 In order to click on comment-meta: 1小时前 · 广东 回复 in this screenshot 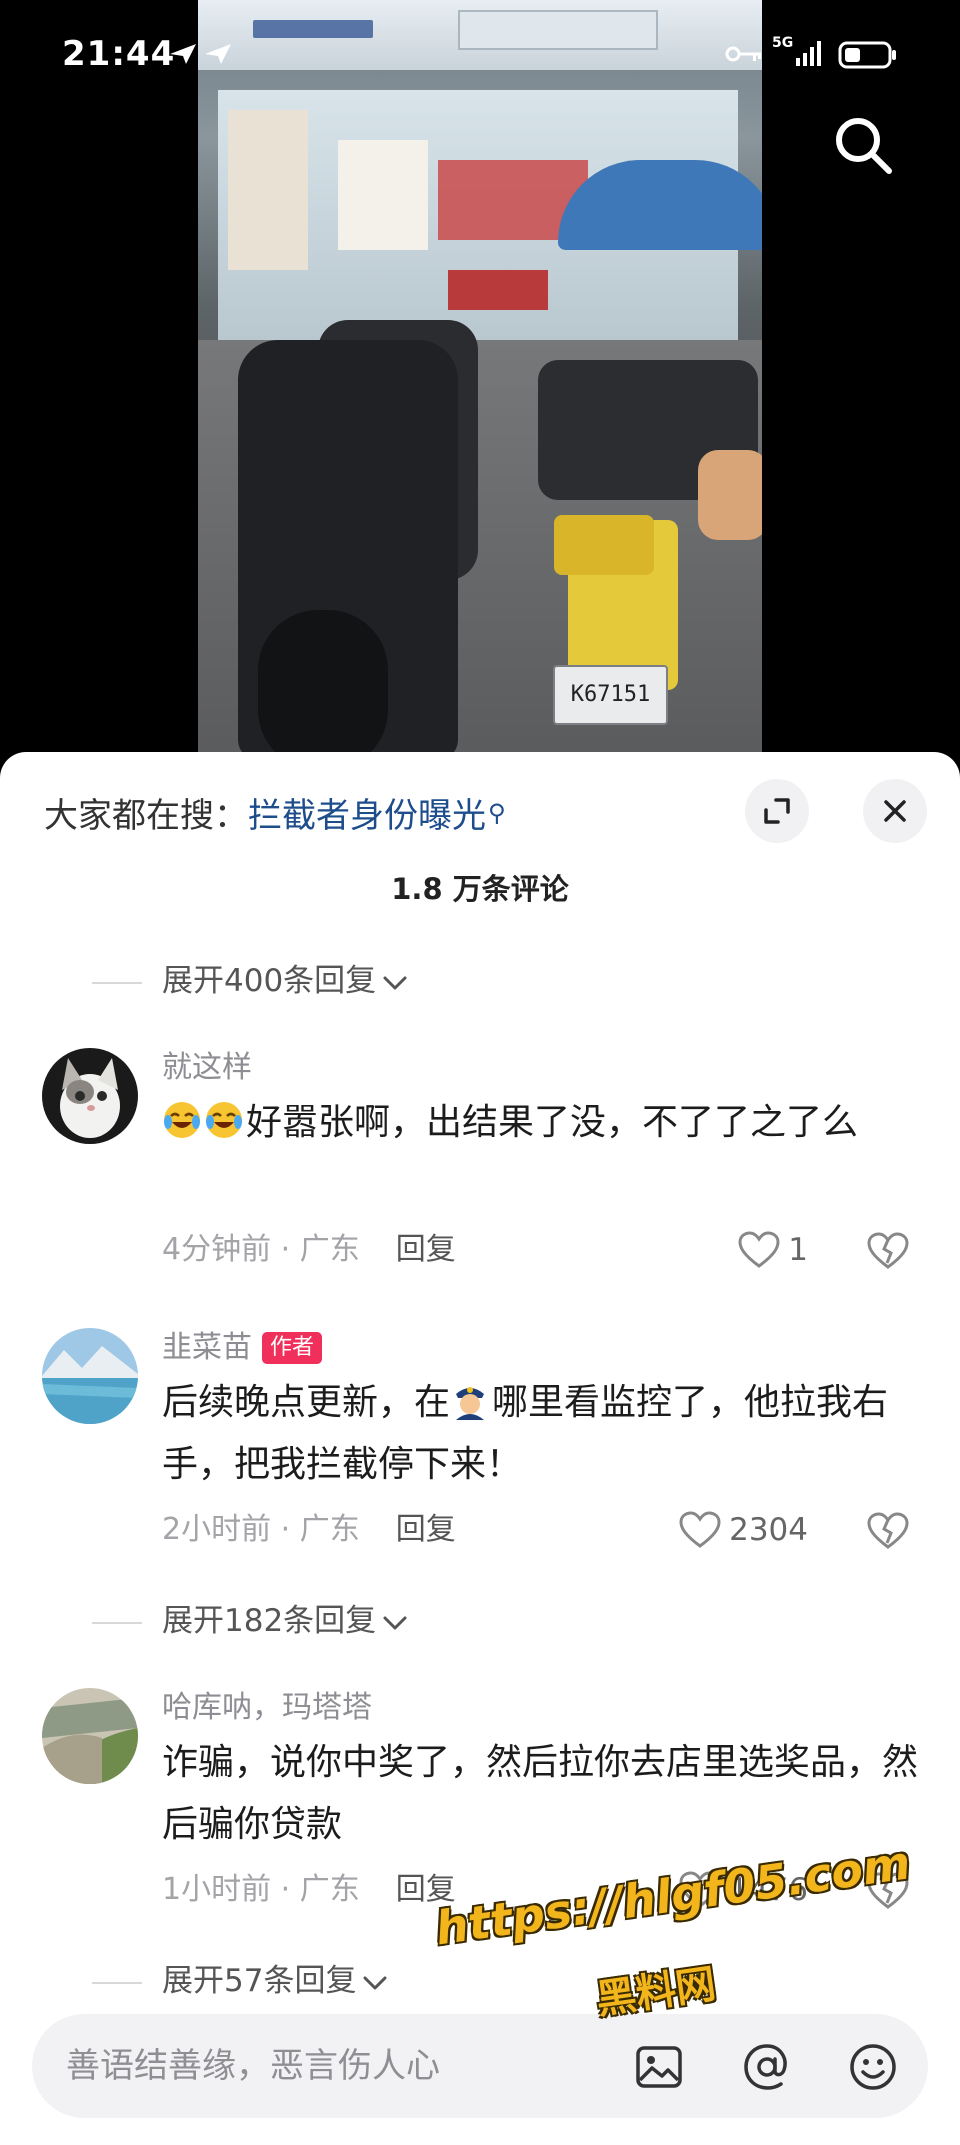, I will do `click(309, 1890)`.